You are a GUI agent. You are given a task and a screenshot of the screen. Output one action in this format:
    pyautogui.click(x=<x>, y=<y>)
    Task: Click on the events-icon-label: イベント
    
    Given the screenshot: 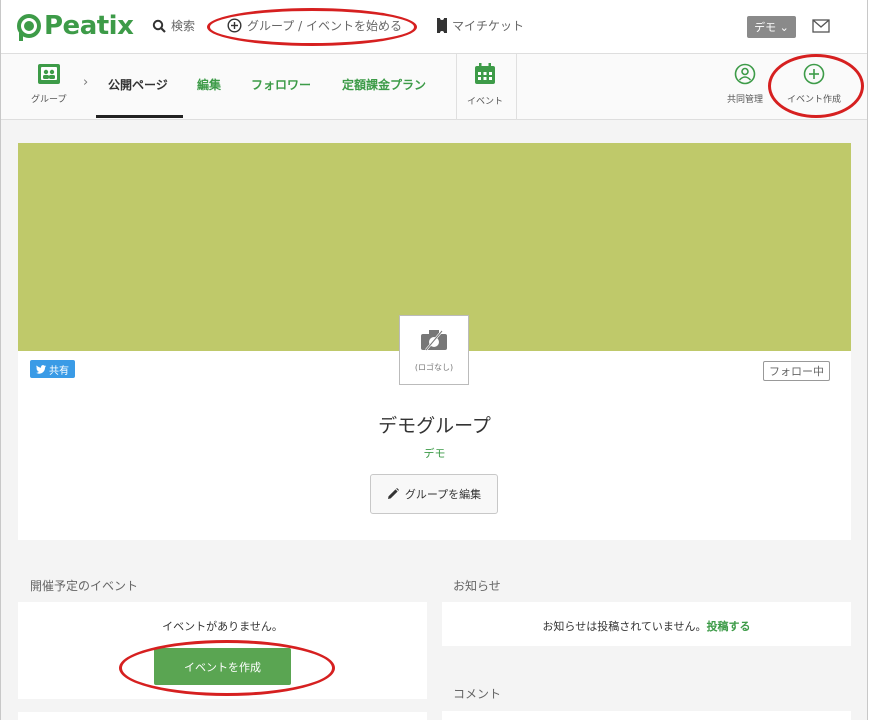 What is the action you would take?
    pyautogui.click(x=485, y=102)
    